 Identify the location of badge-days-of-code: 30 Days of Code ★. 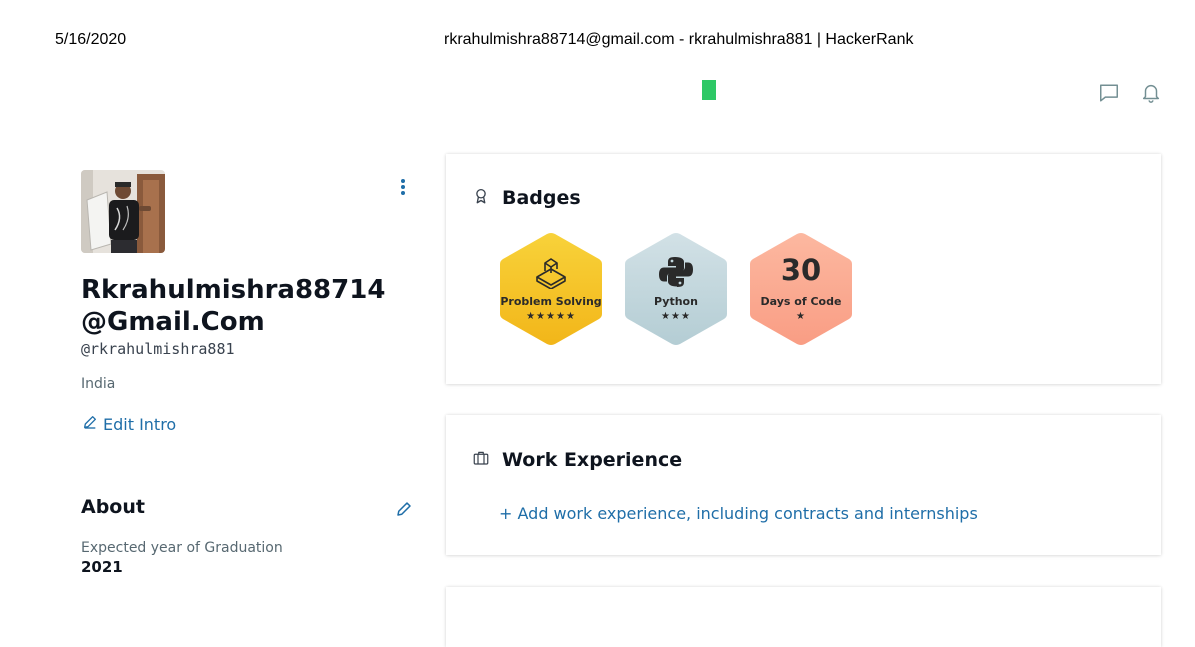
(801, 289).